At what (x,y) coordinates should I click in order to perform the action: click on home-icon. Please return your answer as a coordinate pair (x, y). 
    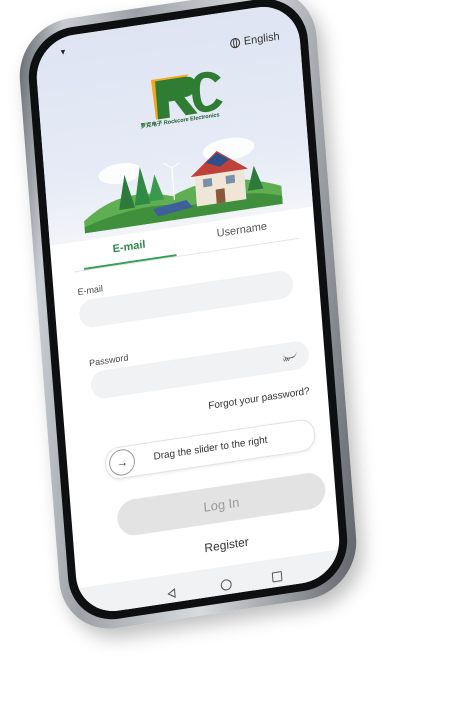
    Looking at the image, I should click on (226, 585).